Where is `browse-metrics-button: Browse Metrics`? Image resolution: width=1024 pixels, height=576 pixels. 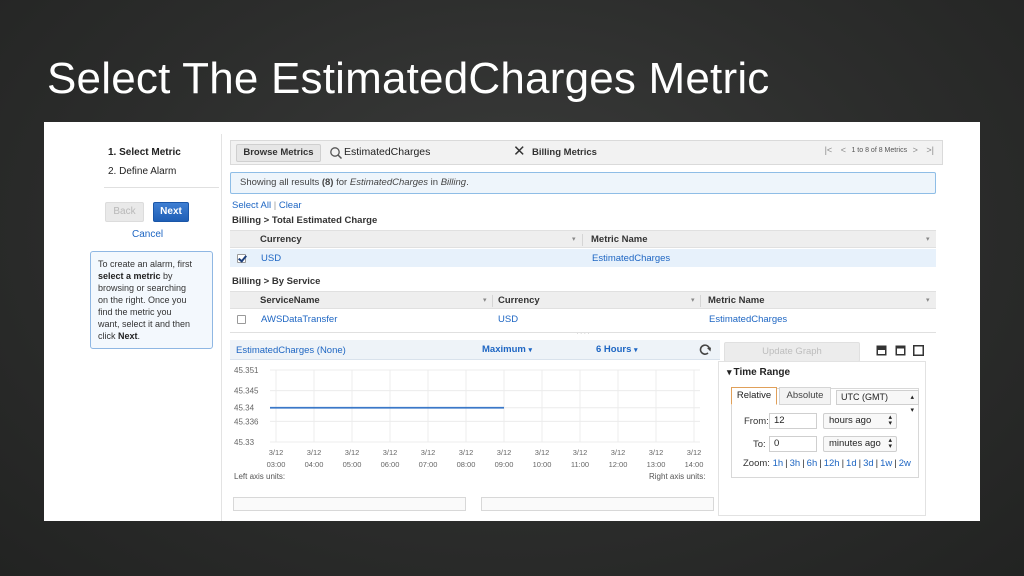 browse-metrics-button: Browse Metrics is located at coordinates (278, 153).